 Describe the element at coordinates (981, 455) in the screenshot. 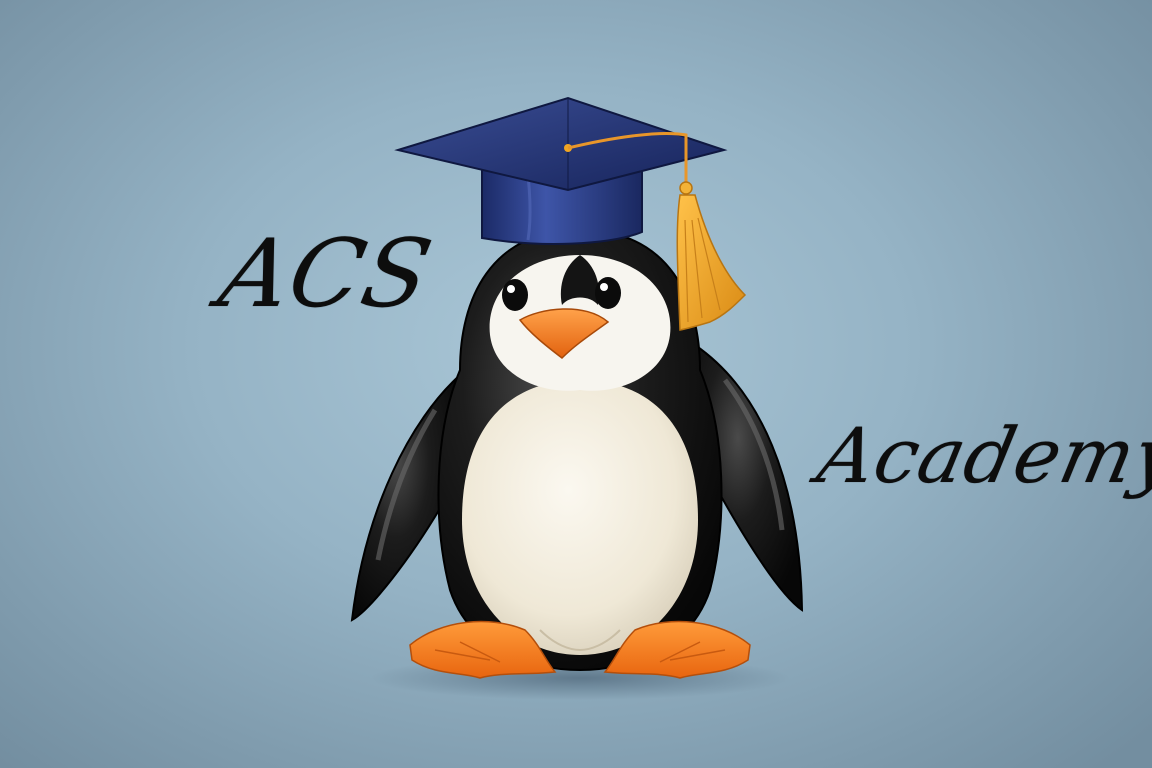

I see `logo-text-academy: Academy` at that location.